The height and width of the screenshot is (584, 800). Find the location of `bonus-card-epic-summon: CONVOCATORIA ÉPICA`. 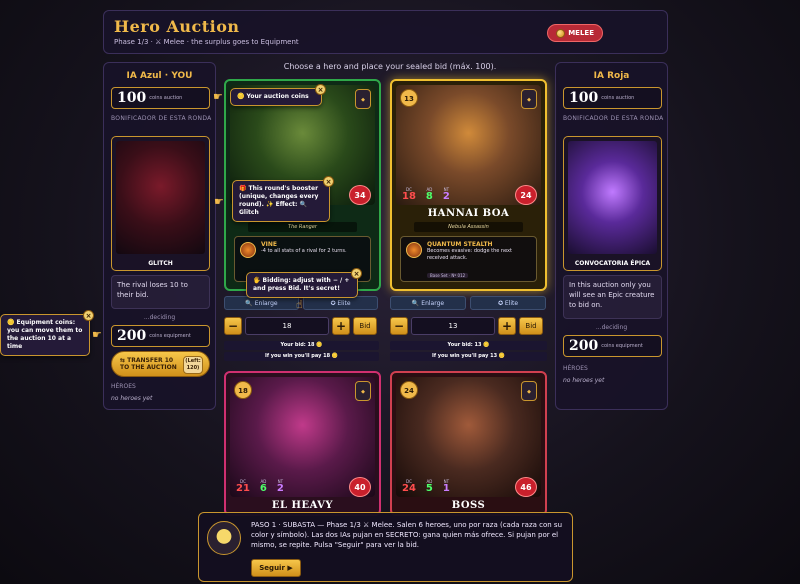

bonus-card-epic-summon: CONVOCATORIA ÉPICA is located at coordinates (612, 203).